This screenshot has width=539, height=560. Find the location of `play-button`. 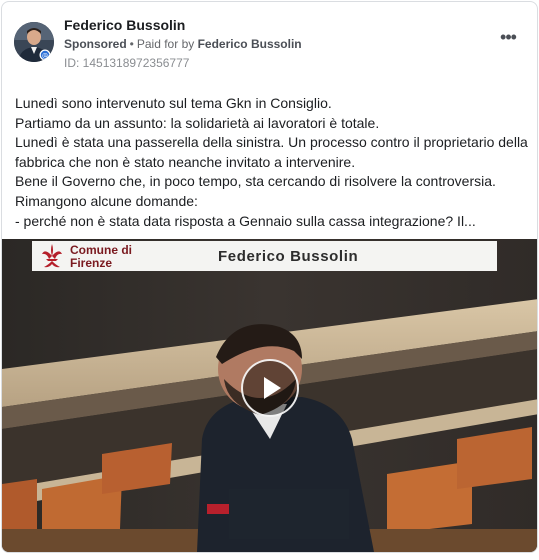

play-button is located at coordinates (270, 388).